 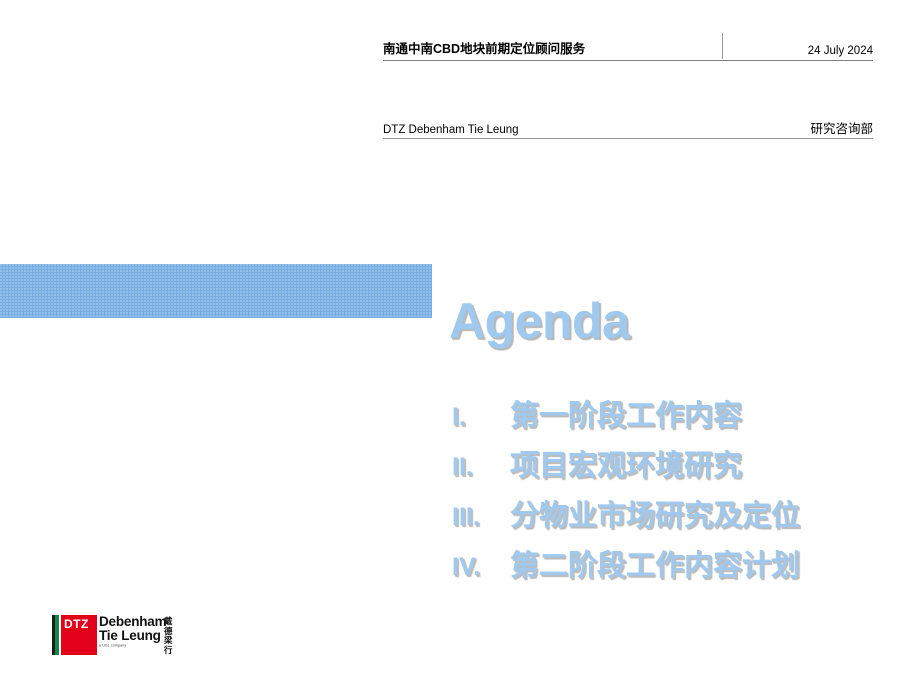 What do you see at coordinates (626, 416) in the screenshot?
I see `agenda-item-label: 第一阶段工作内容` at bounding box center [626, 416].